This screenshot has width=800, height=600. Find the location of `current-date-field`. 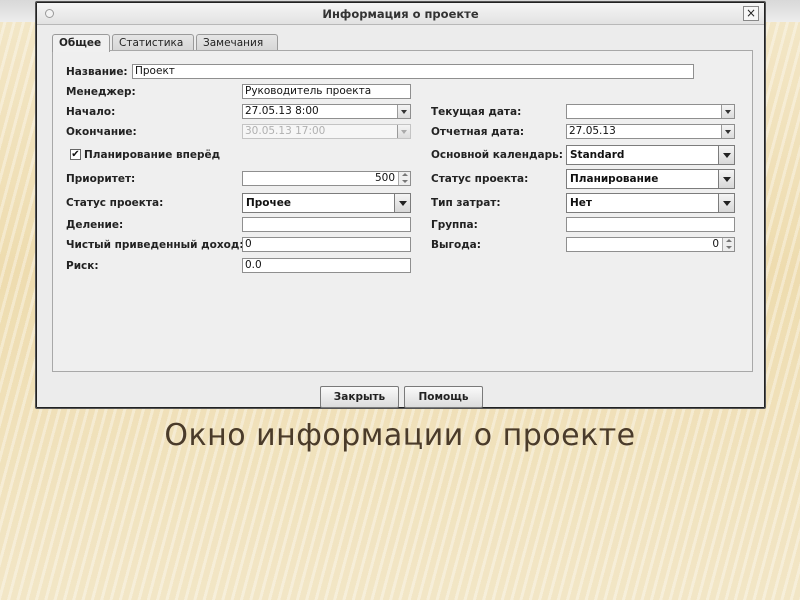

current-date-field is located at coordinates (650, 111).